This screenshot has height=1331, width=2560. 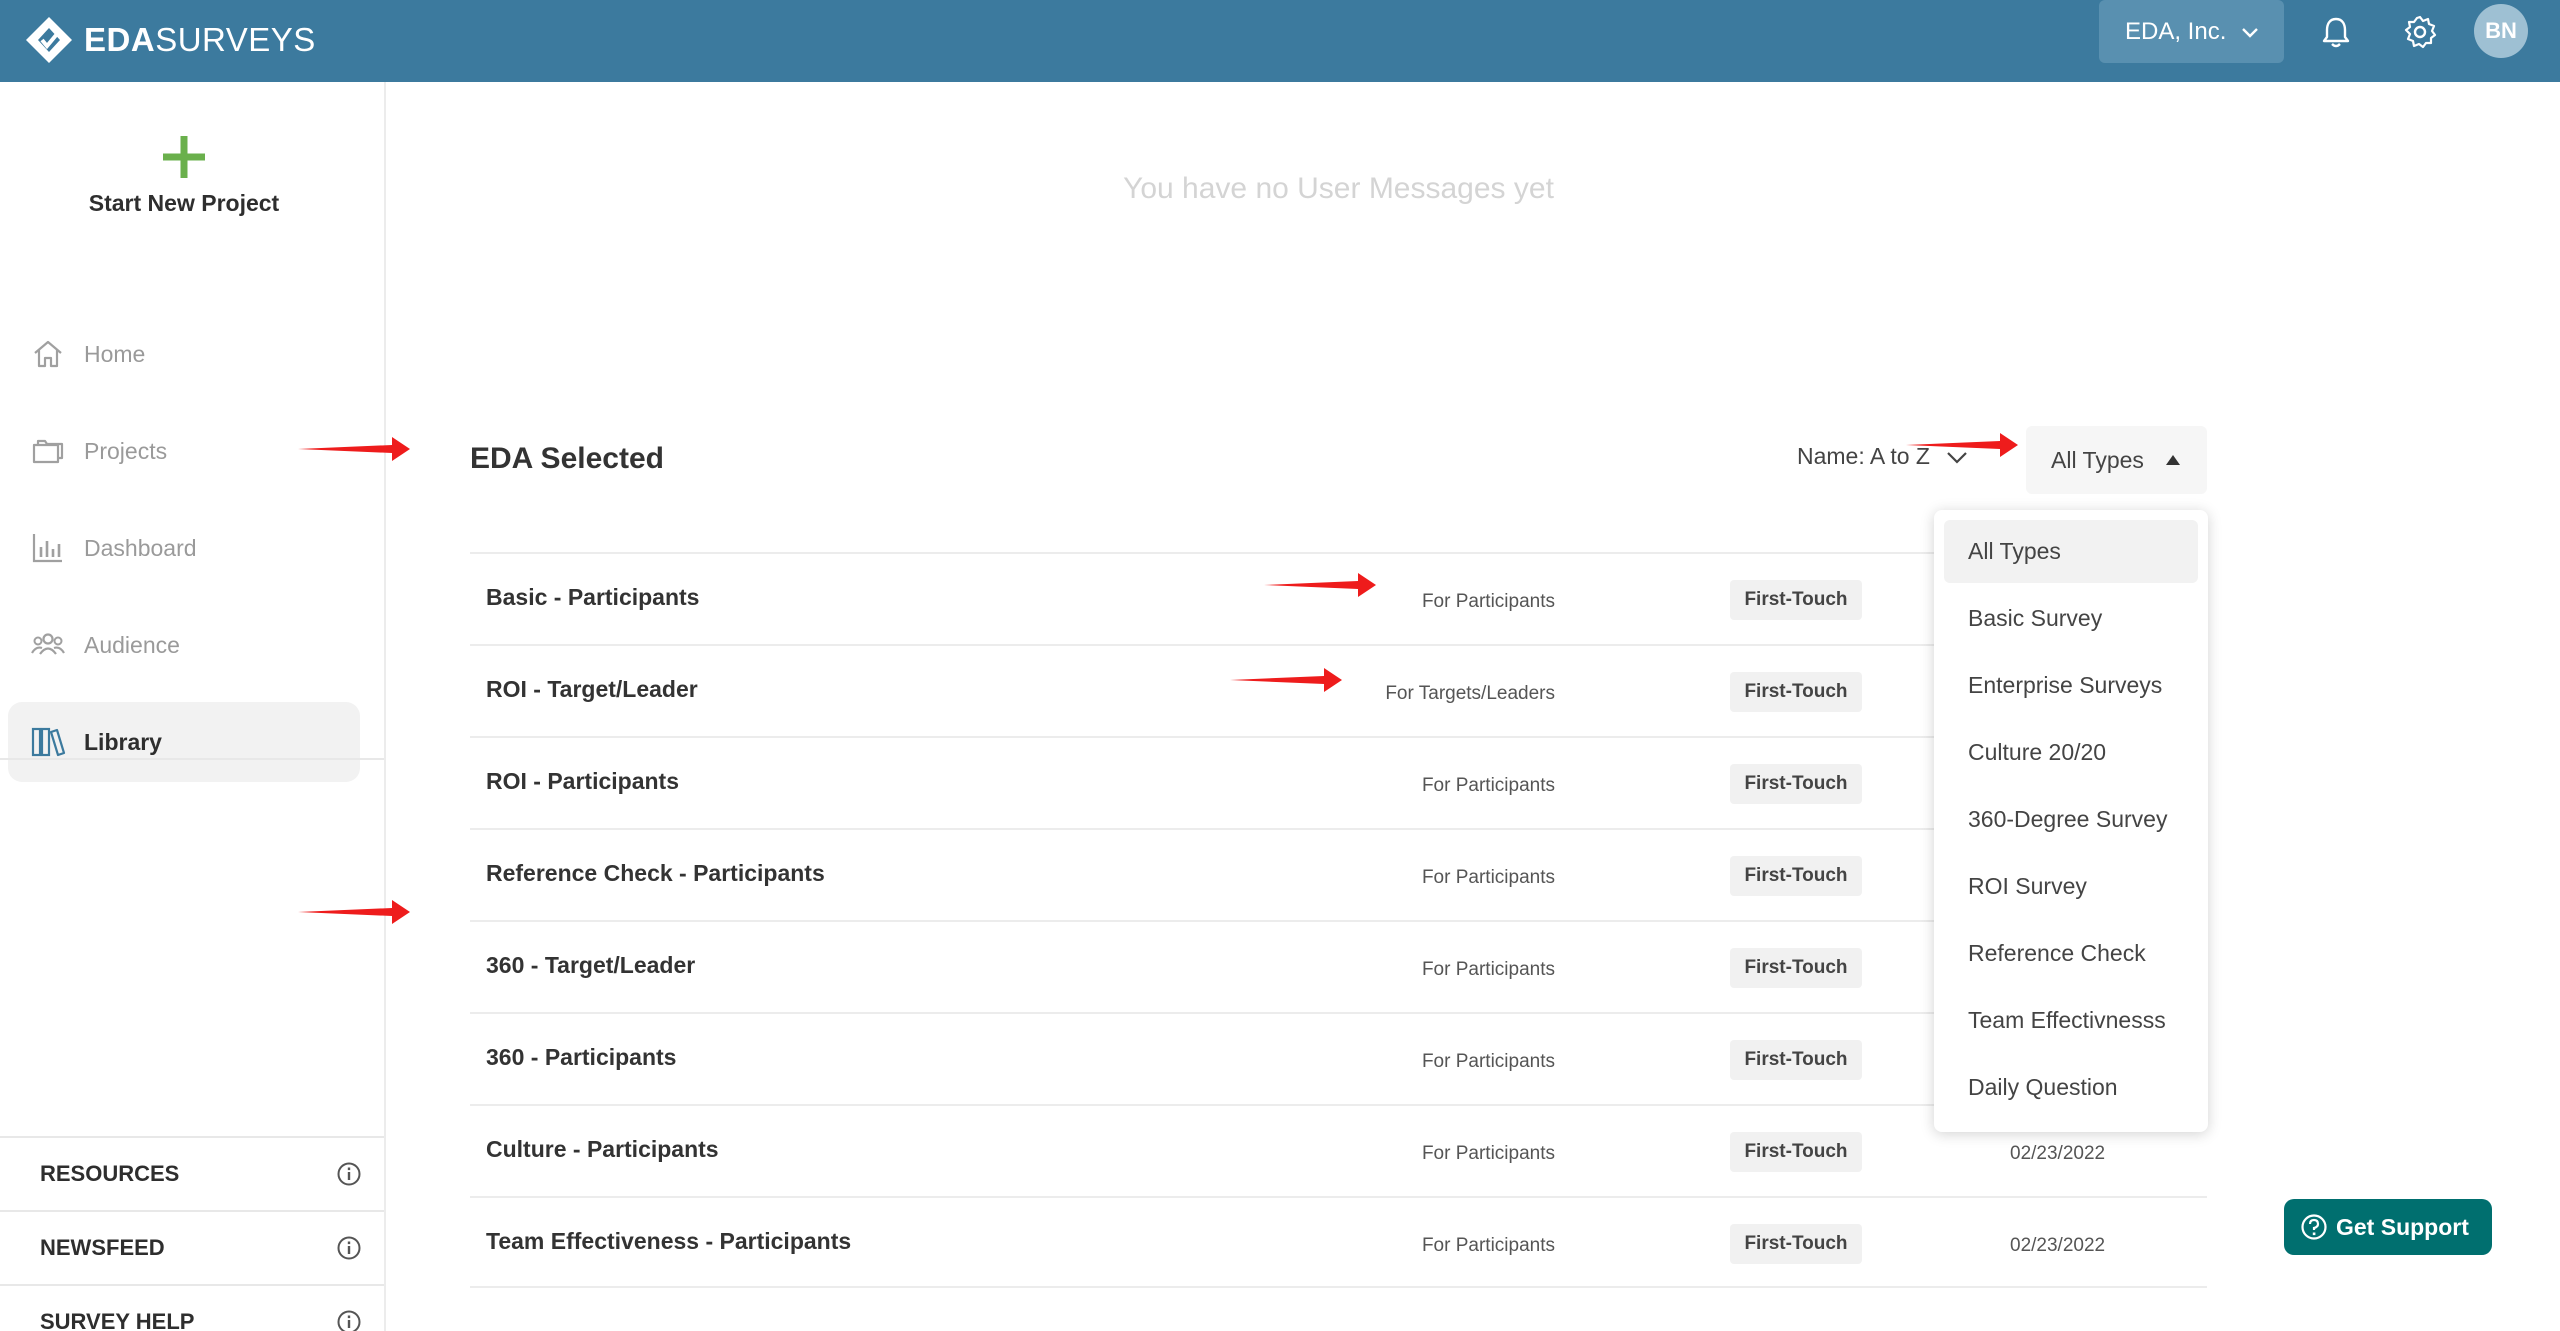 I want to click on start-new-project-button: Start New Project, so click(x=184, y=175).